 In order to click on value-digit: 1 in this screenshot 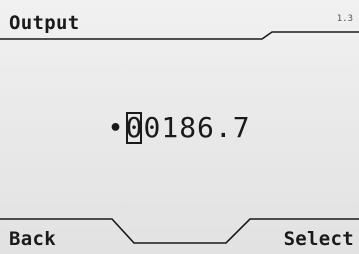, I will do `click(170, 128)`.